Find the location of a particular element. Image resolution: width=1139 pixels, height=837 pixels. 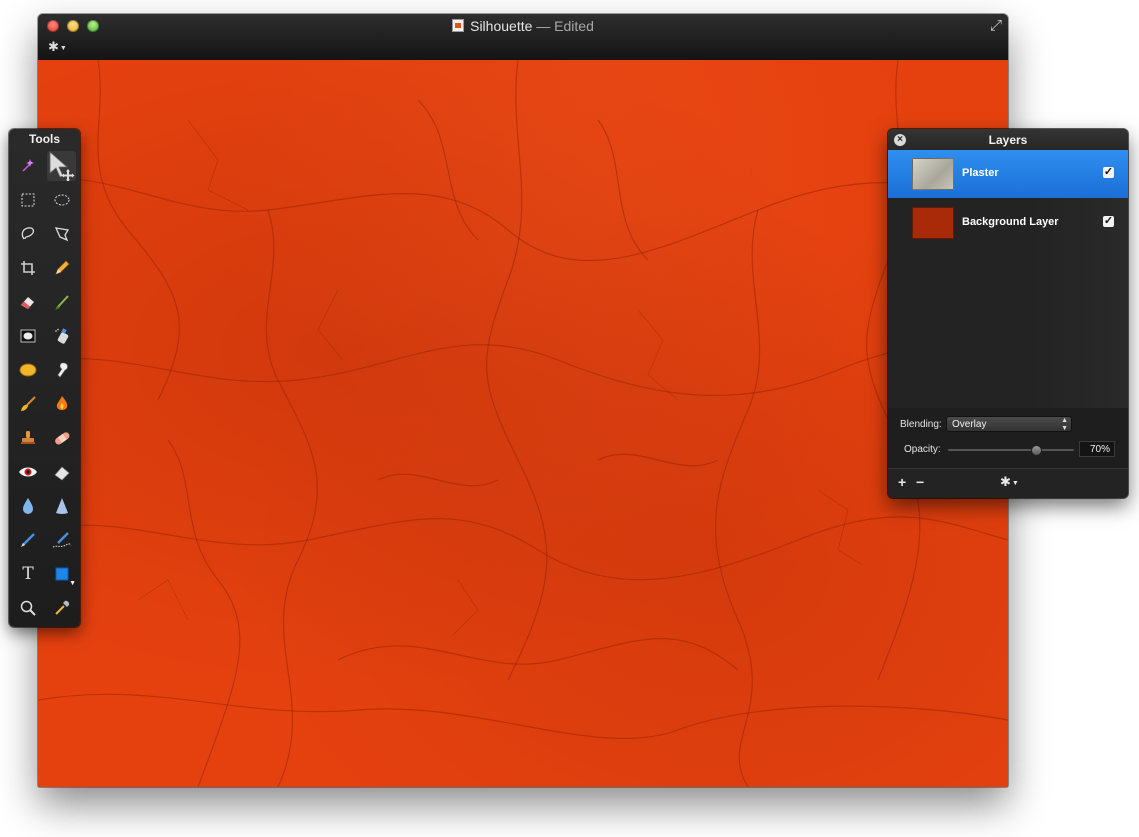

layer-row-background: Background Layer ✓ is located at coordinates (1008, 223).